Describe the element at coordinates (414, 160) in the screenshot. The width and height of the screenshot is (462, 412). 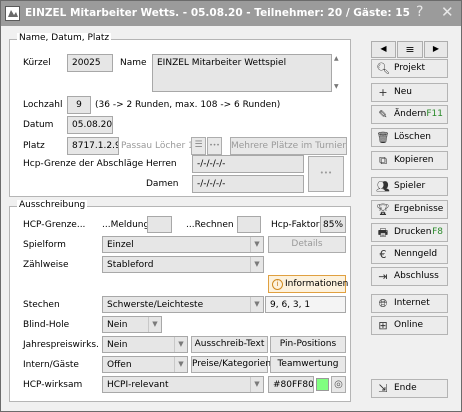
I see `kopieren-label: Kopieren` at that location.